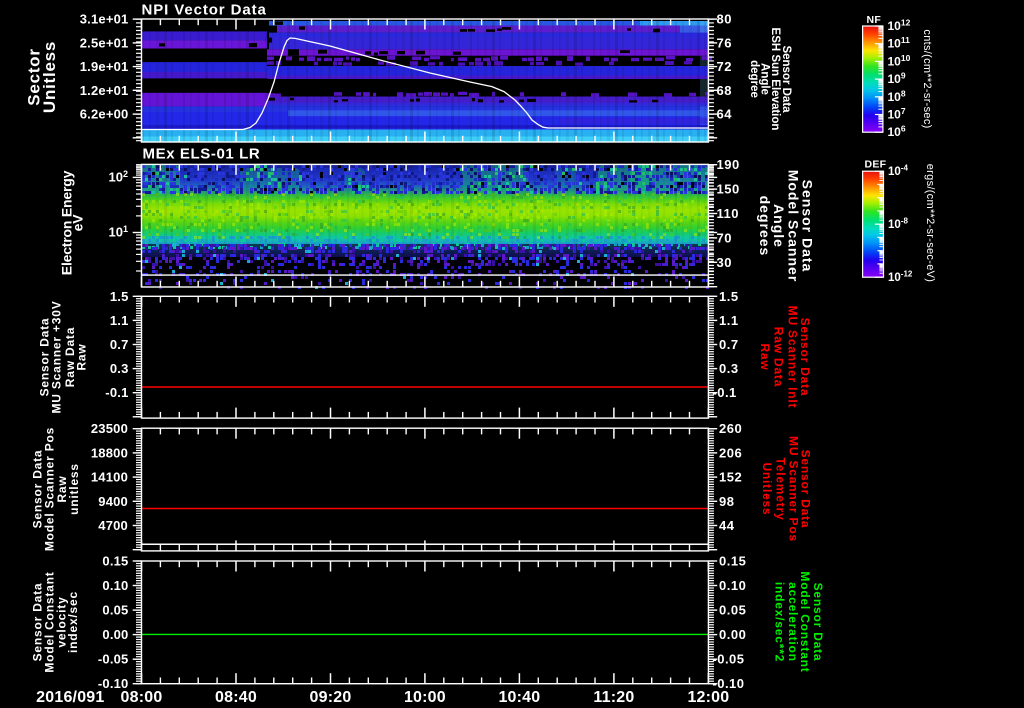  I want to click on svg-text: degree, so click(754, 79).